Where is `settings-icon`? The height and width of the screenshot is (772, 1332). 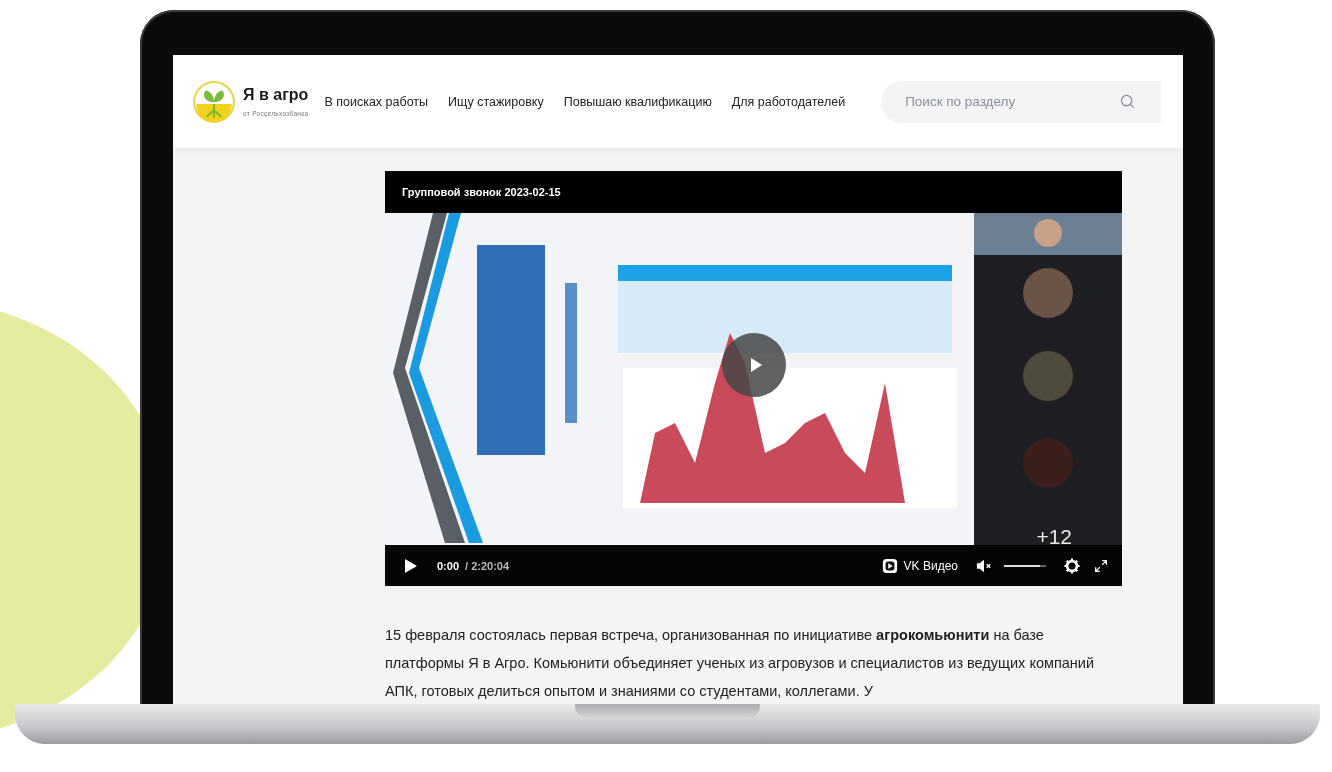 settings-icon is located at coordinates (1072, 565).